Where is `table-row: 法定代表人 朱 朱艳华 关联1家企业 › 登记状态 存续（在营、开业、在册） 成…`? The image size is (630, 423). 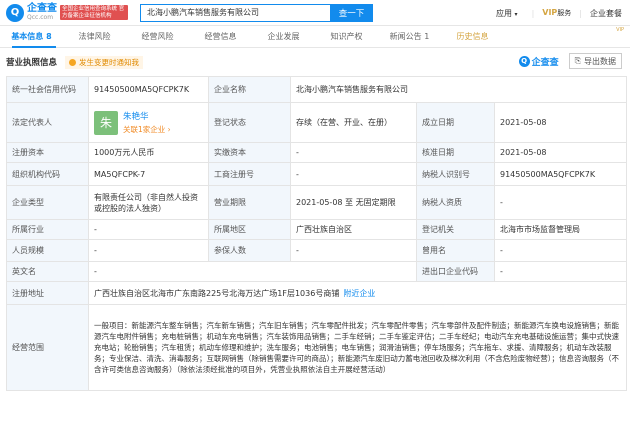
table-row: 法定代表人 朱 朱艳华 关联1家企业 › 登记状态 存续（在营、开业、在册） 成… is located at coordinates (316, 122).